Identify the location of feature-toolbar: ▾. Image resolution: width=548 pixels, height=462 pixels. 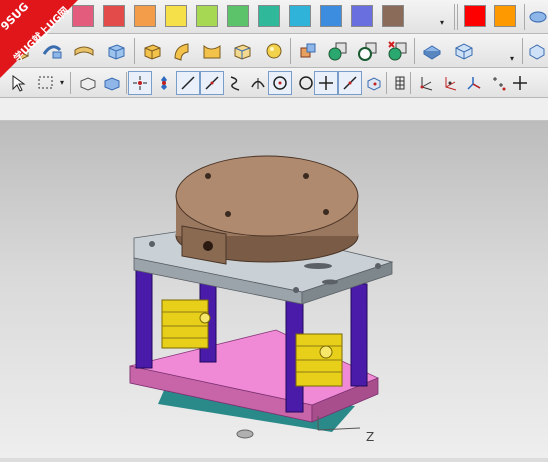
(274, 51).